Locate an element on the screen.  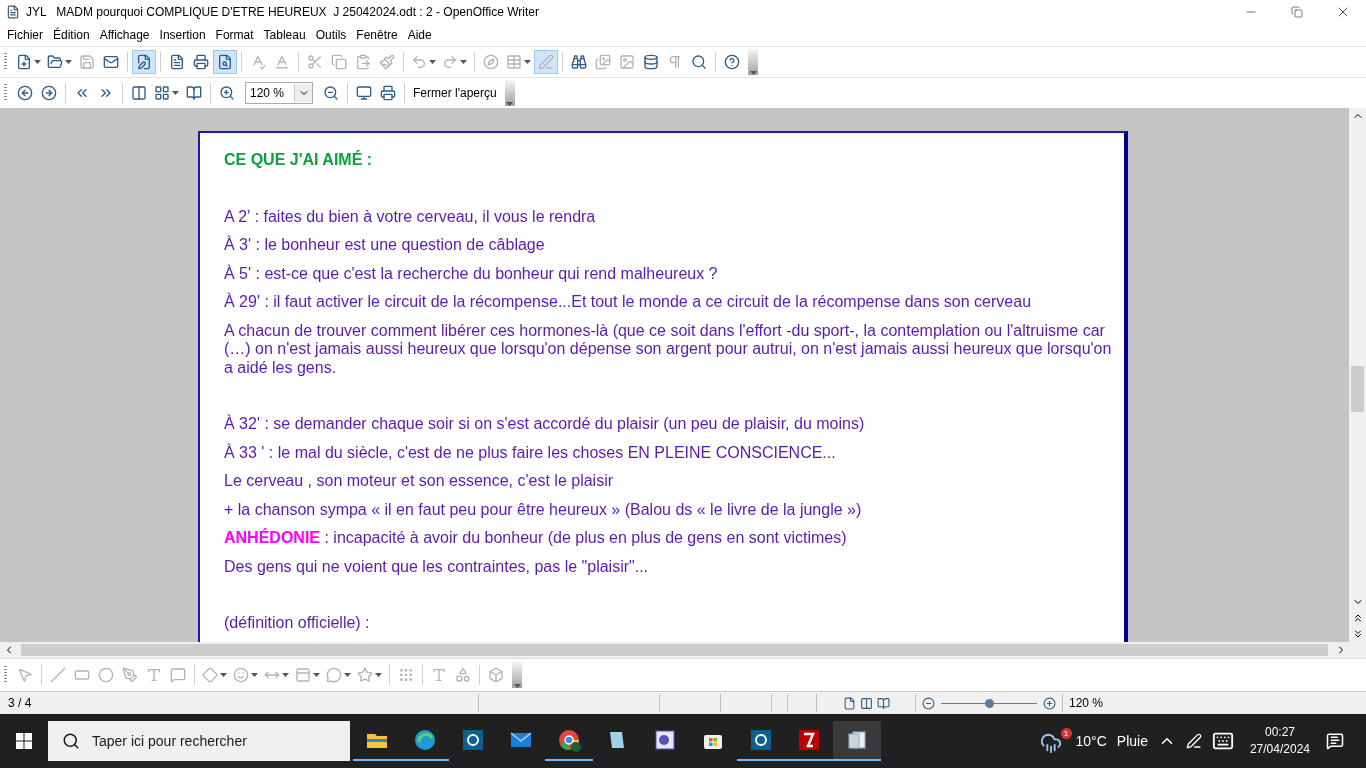
paragraph: (définition officielle) : is located at coordinates (297, 623).